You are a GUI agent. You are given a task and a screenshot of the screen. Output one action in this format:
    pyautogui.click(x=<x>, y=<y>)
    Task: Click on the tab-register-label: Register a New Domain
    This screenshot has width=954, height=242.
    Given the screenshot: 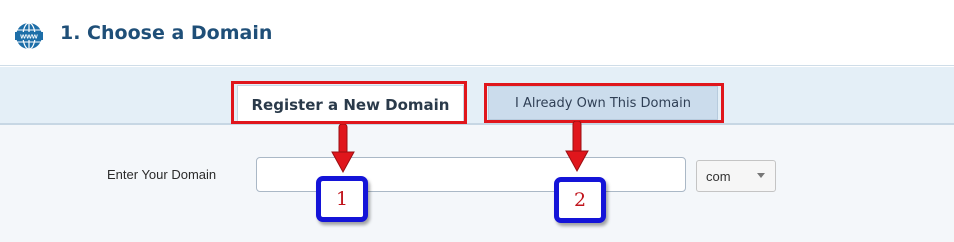 What is the action you would take?
    pyautogui.click(x=350, y=104)
    